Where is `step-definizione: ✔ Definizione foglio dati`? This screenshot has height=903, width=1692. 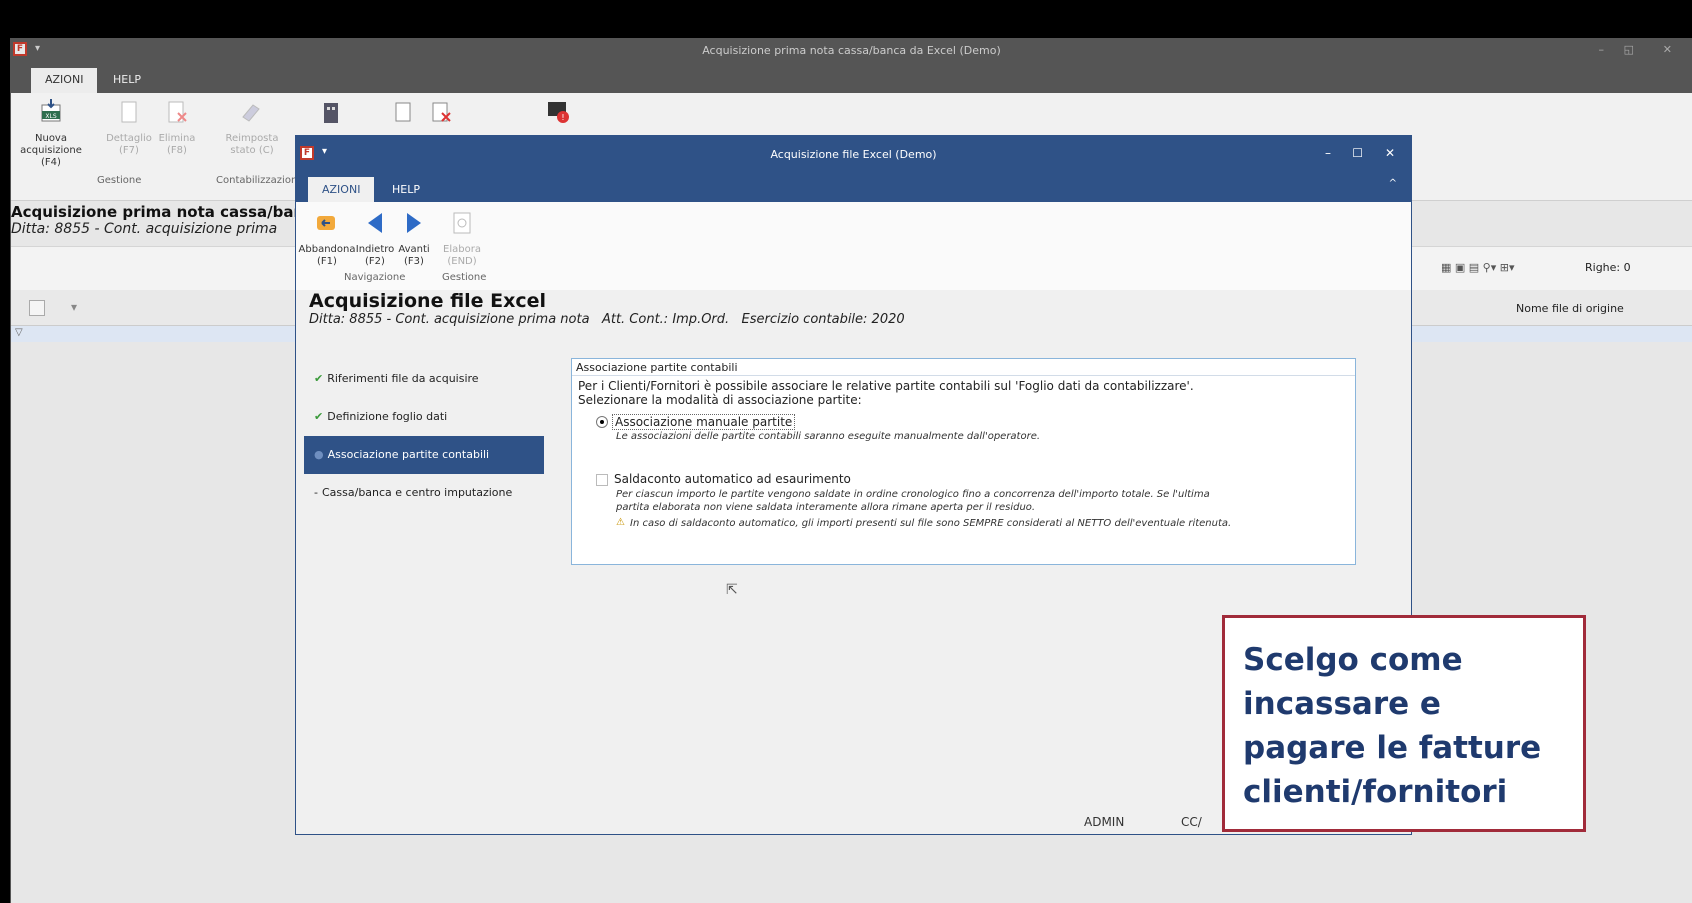 step-definizione: ✔ Definizione foglio dati is located at coordinates (424, 417).